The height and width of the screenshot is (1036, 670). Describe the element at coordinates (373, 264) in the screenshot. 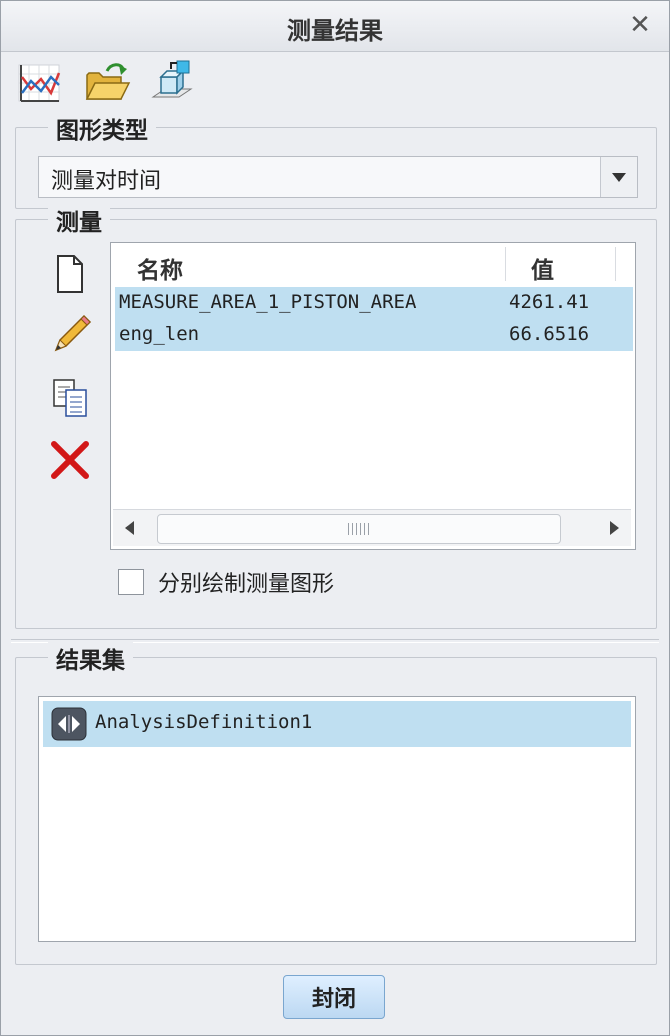

I see `measure-list-header: 名称 值` at that location.